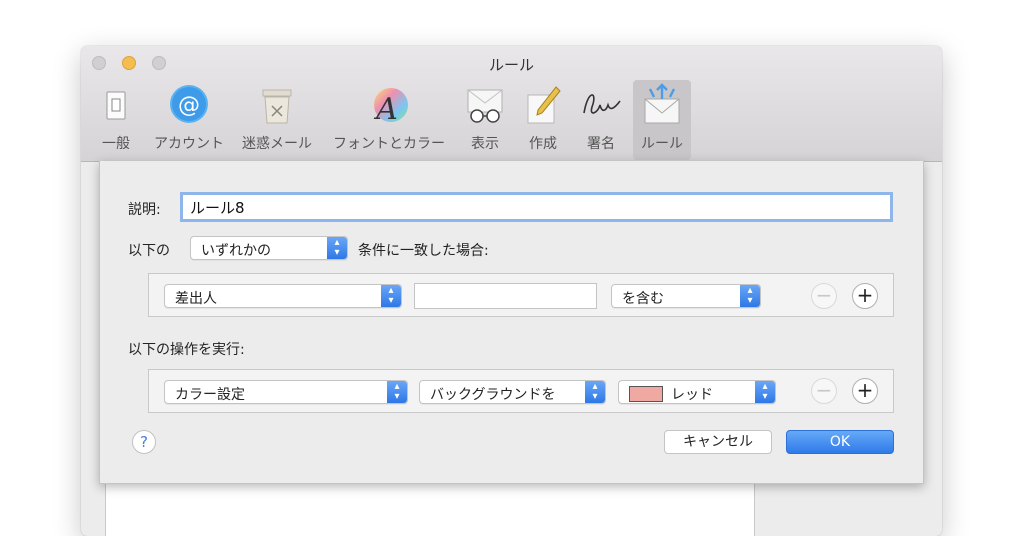  I want to click on cancel-button: キャンセル, so click(718, 442).